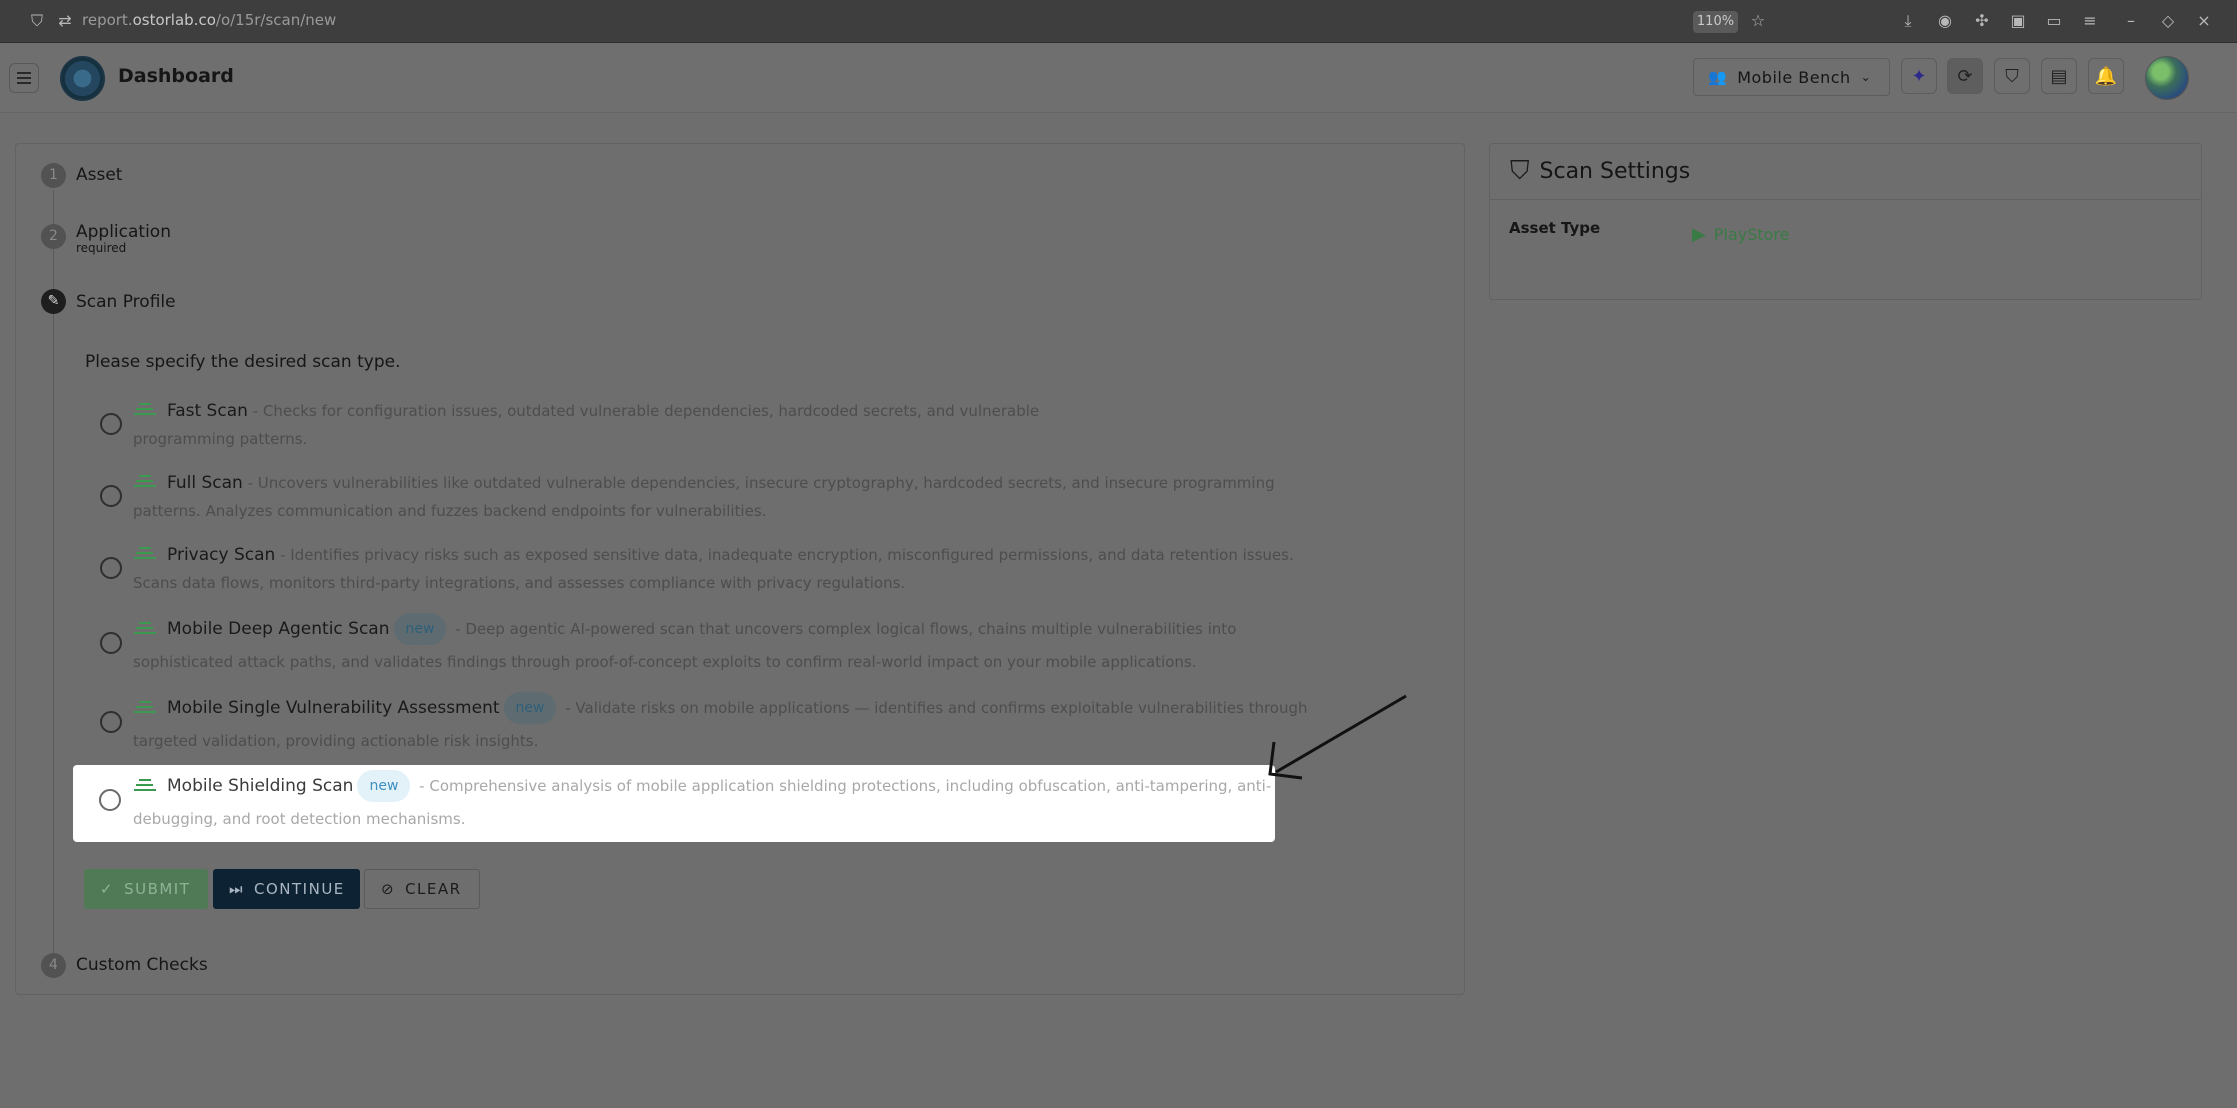  What do you see at coordinates (260, 786) in the screenshot?
I see `option-title: Mobile Shielding Scan` at bounding box center [260, 786].